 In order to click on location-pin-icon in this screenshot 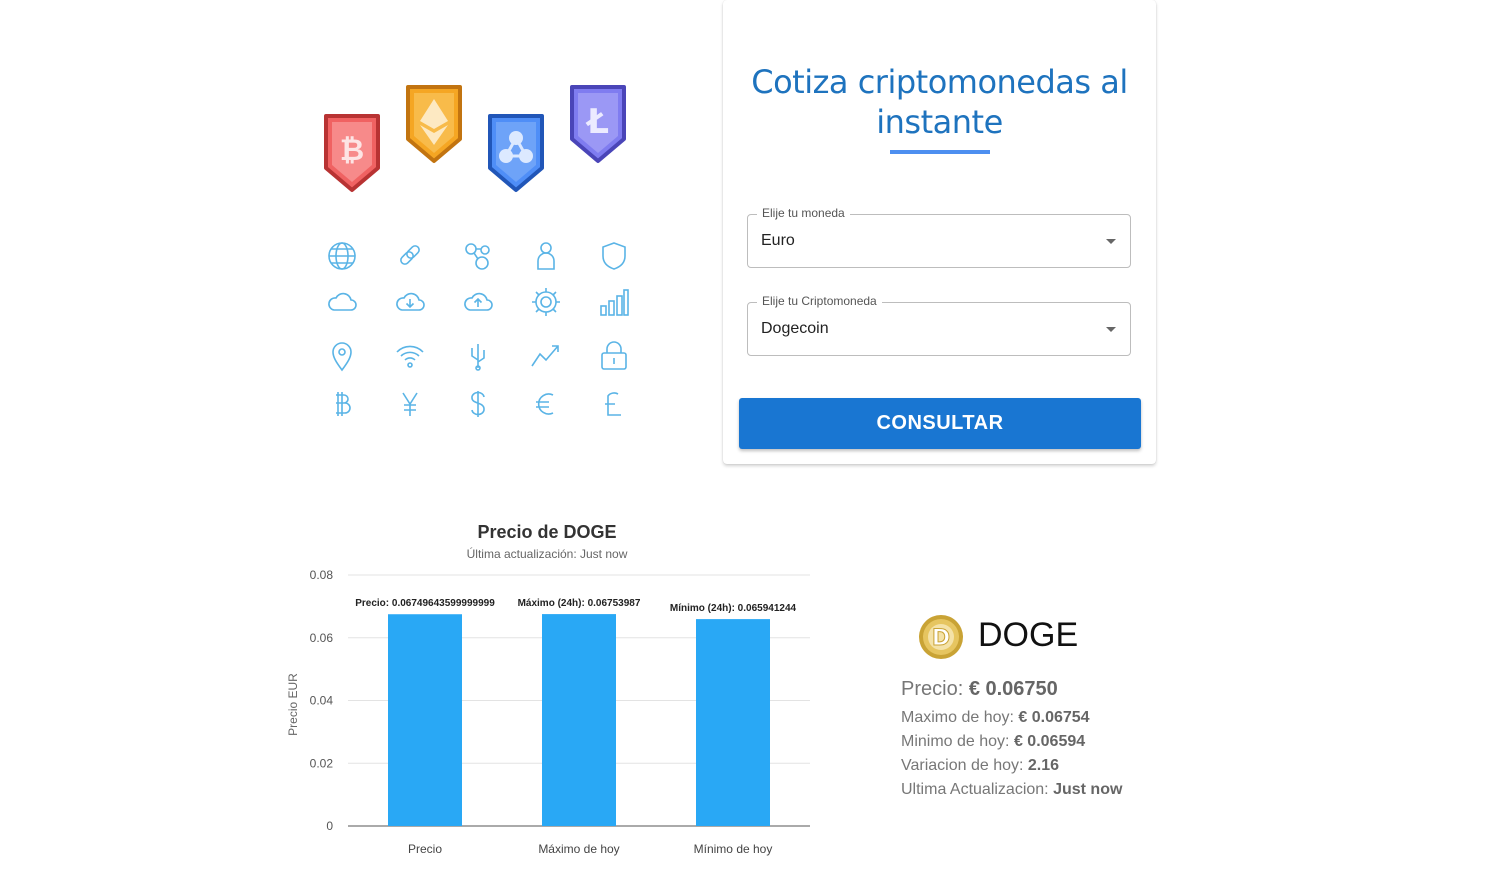, I will do `click(342, 356)`.